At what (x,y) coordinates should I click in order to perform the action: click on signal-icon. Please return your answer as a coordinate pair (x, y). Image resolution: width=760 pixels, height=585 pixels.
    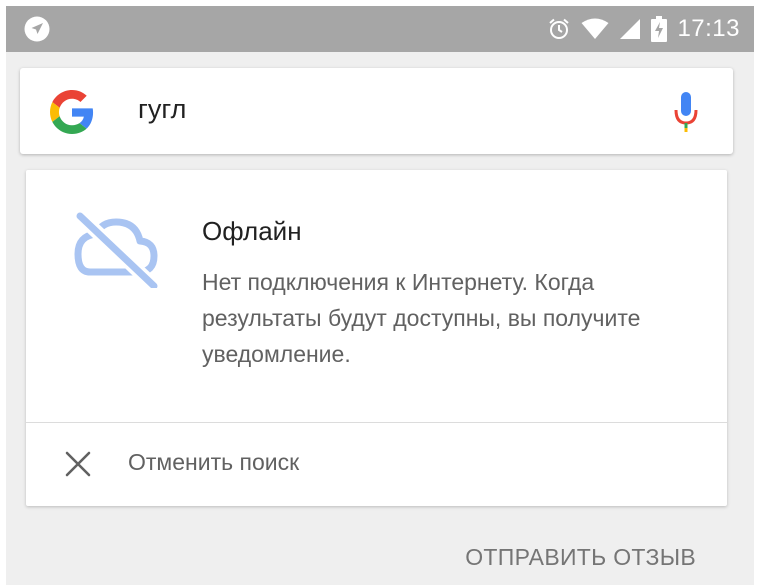
    Looking at the image, I should click on (630, 29).